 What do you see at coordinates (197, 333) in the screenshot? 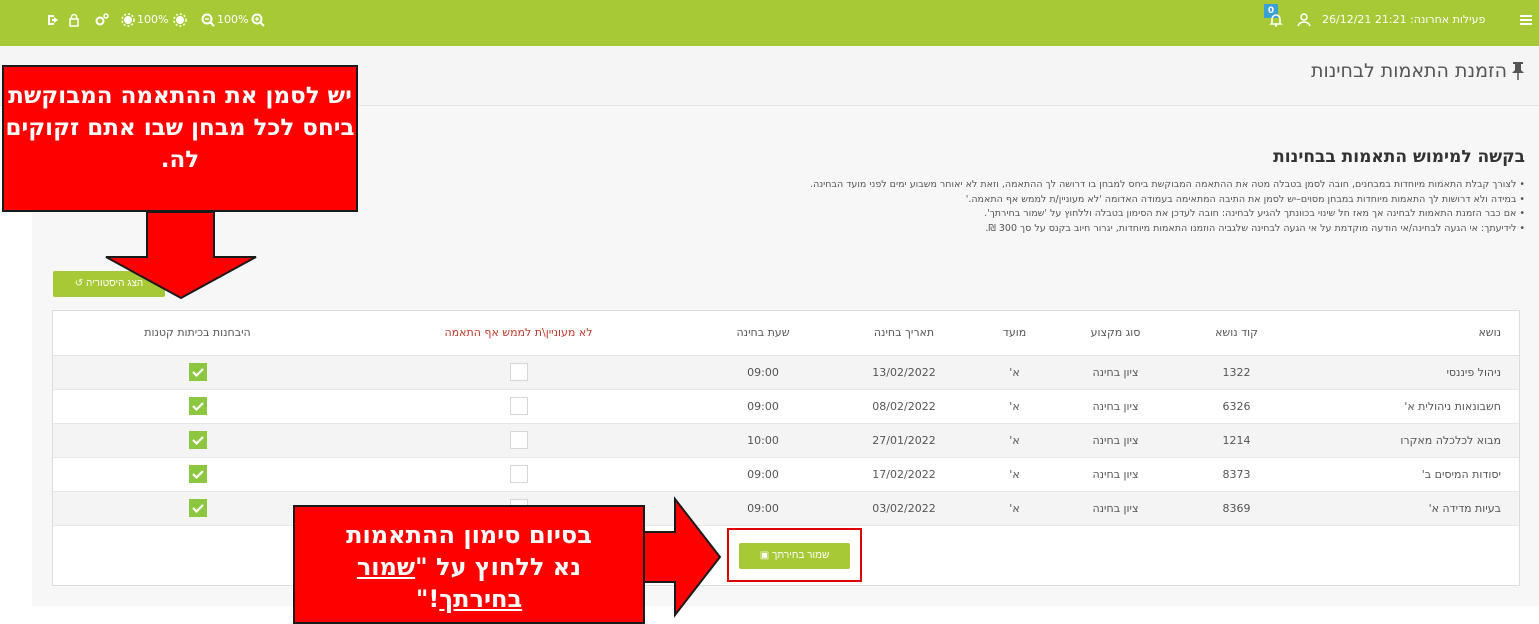
I see `header-small-rooms: היבחנות בכיתות קטנות` at bounding box center [197, 333].